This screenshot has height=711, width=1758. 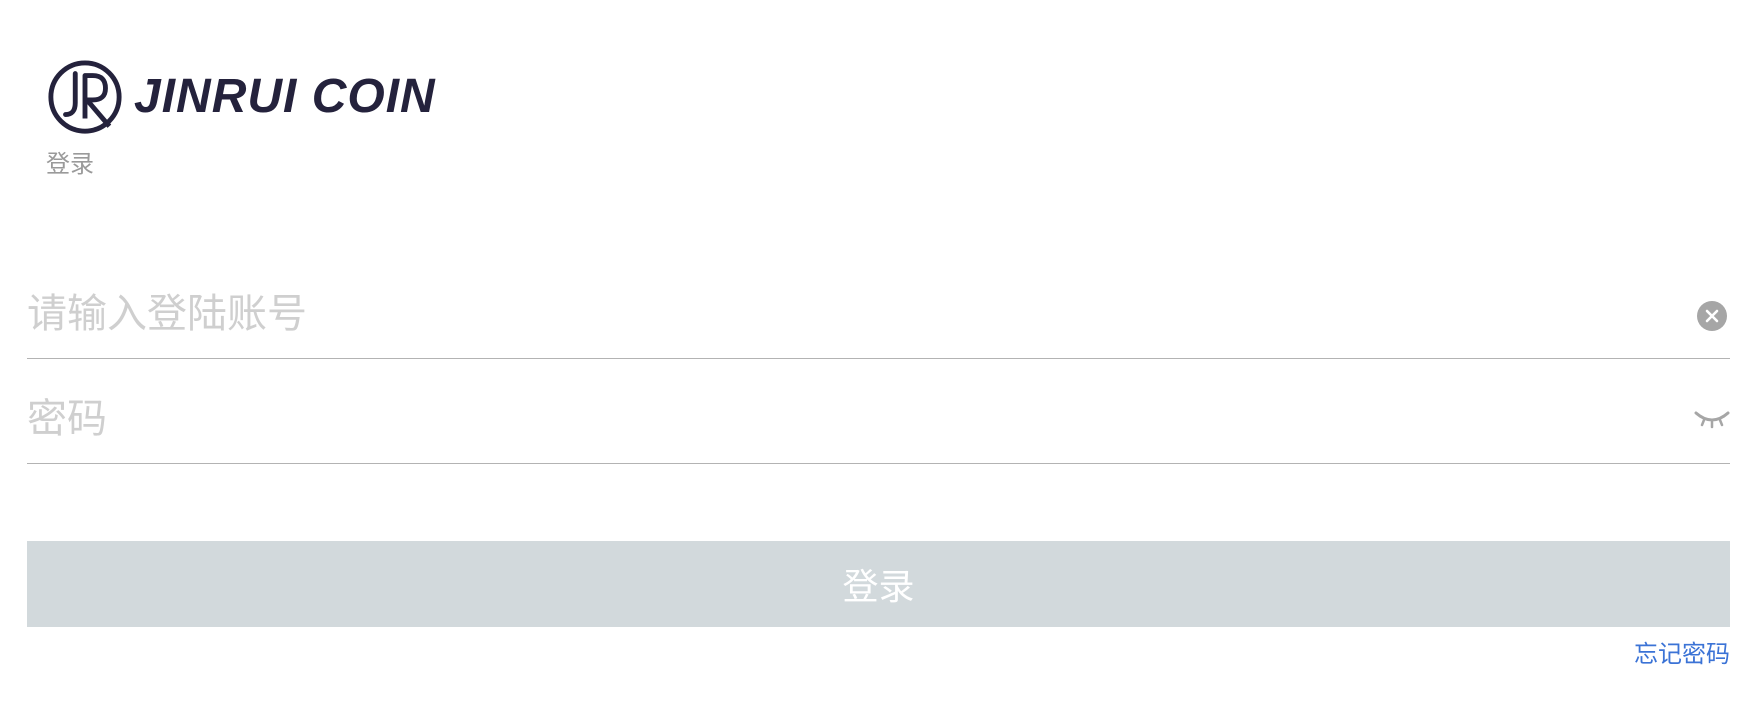 I want to click on clear-circle-icon, so click(x=1712, y=316).